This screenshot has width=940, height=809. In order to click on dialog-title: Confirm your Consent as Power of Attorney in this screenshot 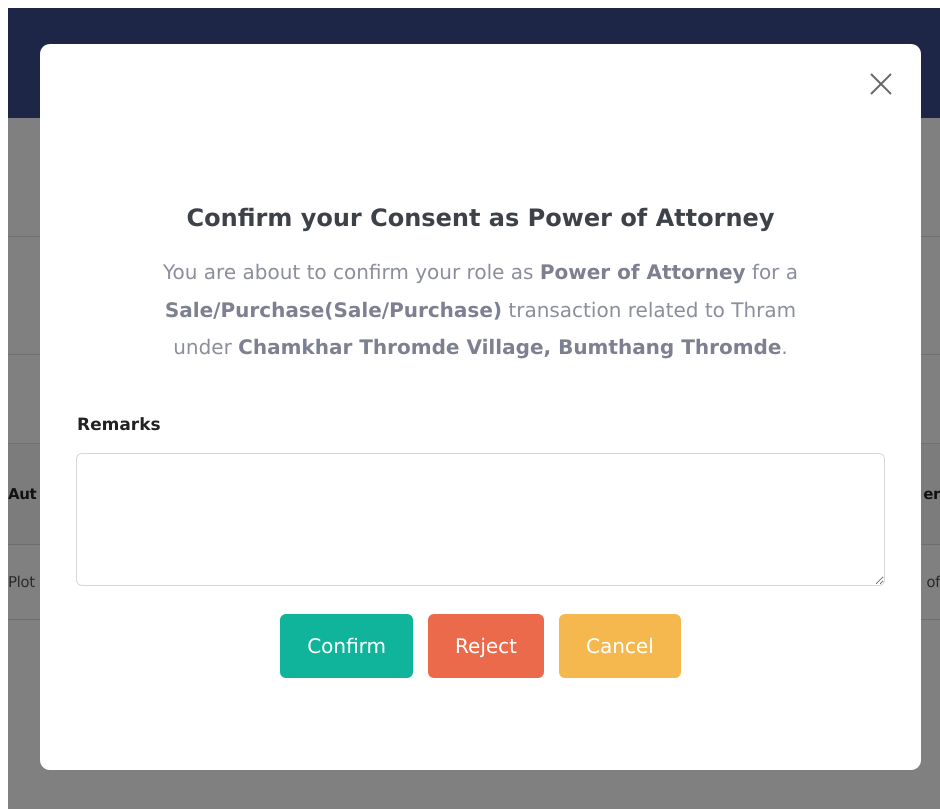, I will do `click(480, 218)`.